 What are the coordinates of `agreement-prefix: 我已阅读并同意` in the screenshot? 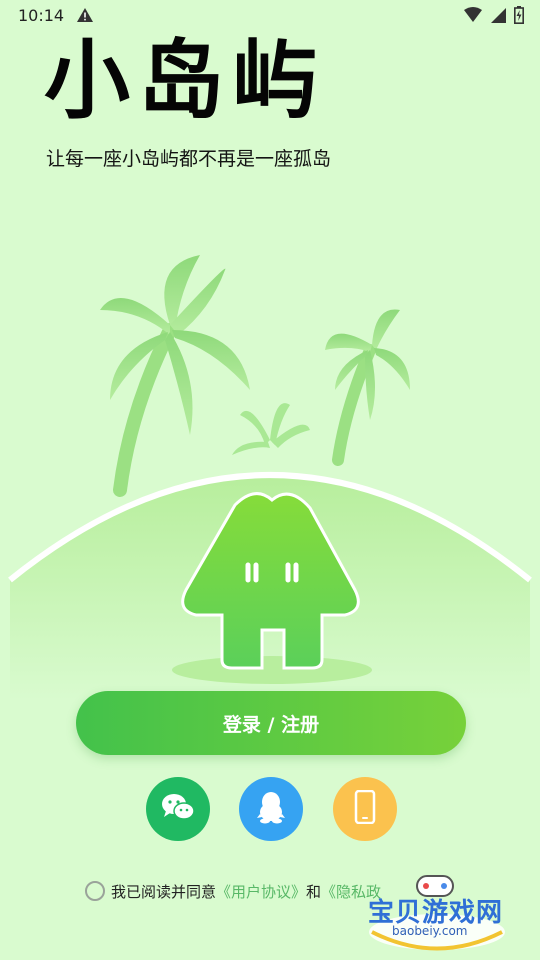 It's located at (164, 891).